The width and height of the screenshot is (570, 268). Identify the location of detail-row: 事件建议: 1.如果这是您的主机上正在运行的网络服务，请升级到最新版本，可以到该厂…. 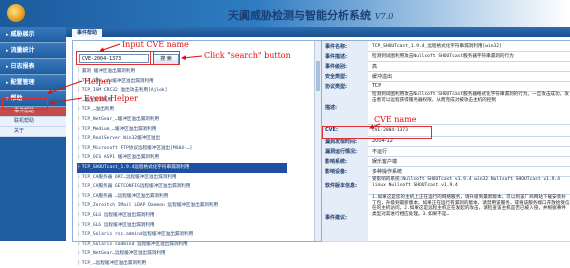
(446, 218).